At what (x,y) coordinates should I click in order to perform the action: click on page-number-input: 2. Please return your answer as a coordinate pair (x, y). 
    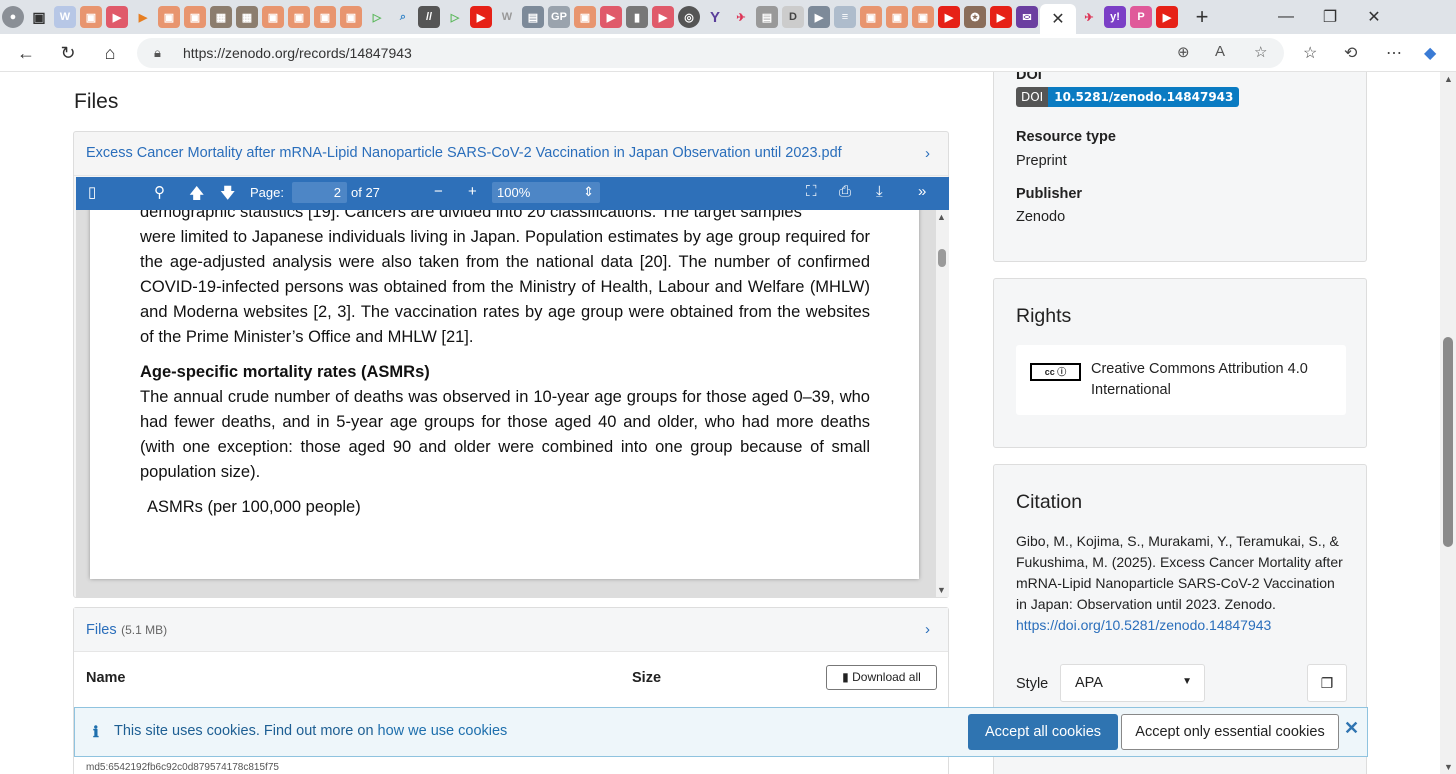
    Looking at the image, I should click on (319, 192).